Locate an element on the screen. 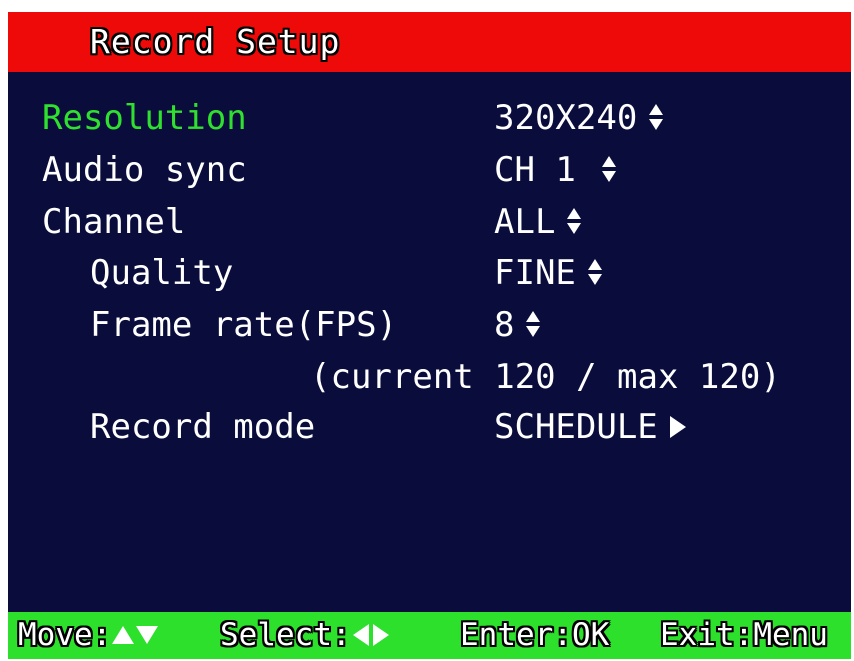 The image size is (854, 661). up-triangle-icon is located at coordinates (123, 634).